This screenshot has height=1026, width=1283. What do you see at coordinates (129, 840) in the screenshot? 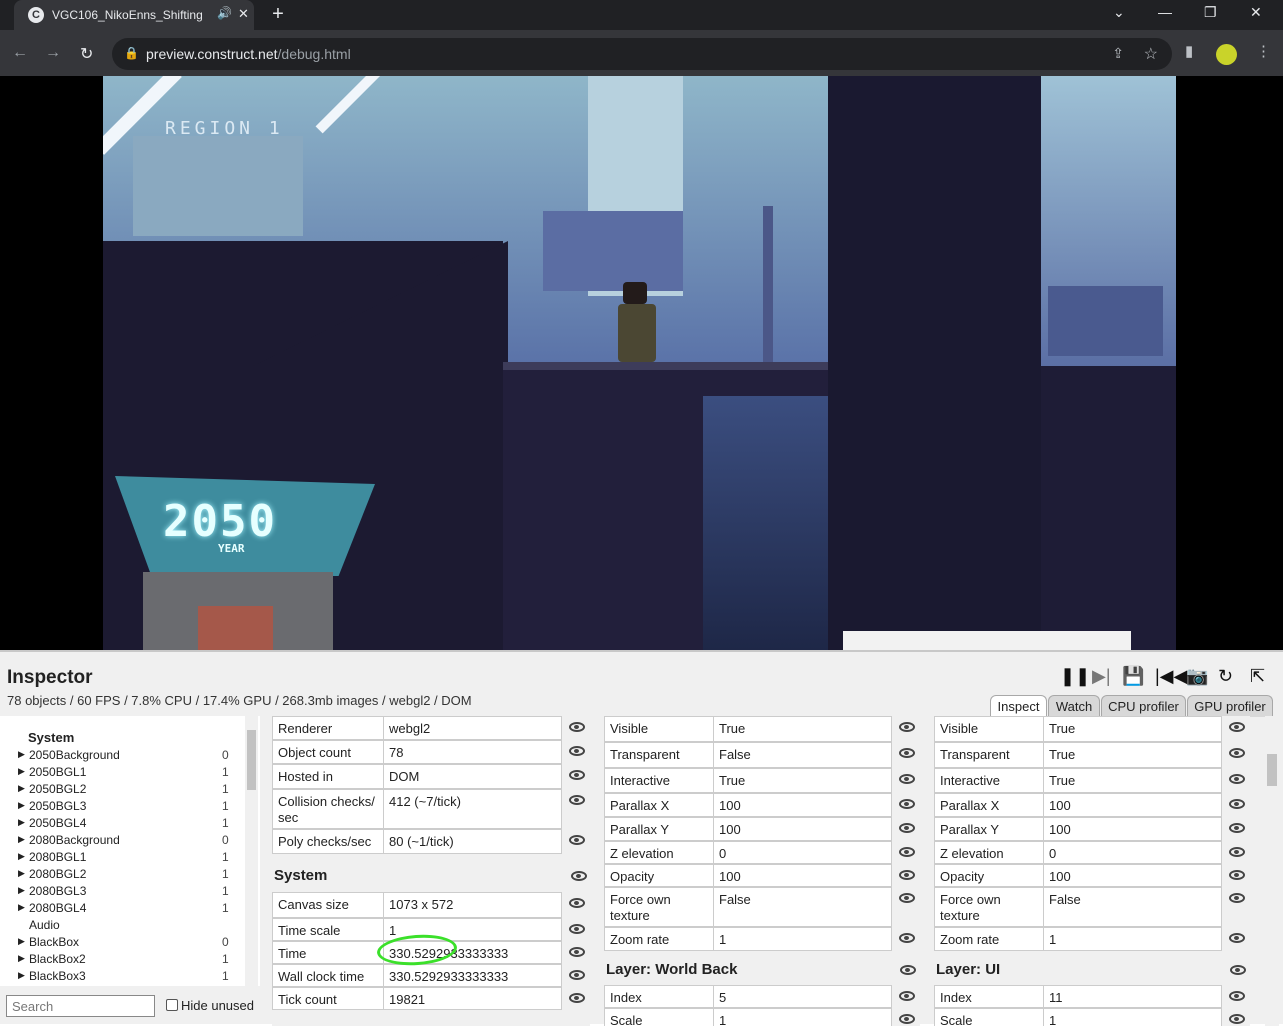
I see `tree-item: ▶ 2080Background 0` at bounding box center [129, 840].